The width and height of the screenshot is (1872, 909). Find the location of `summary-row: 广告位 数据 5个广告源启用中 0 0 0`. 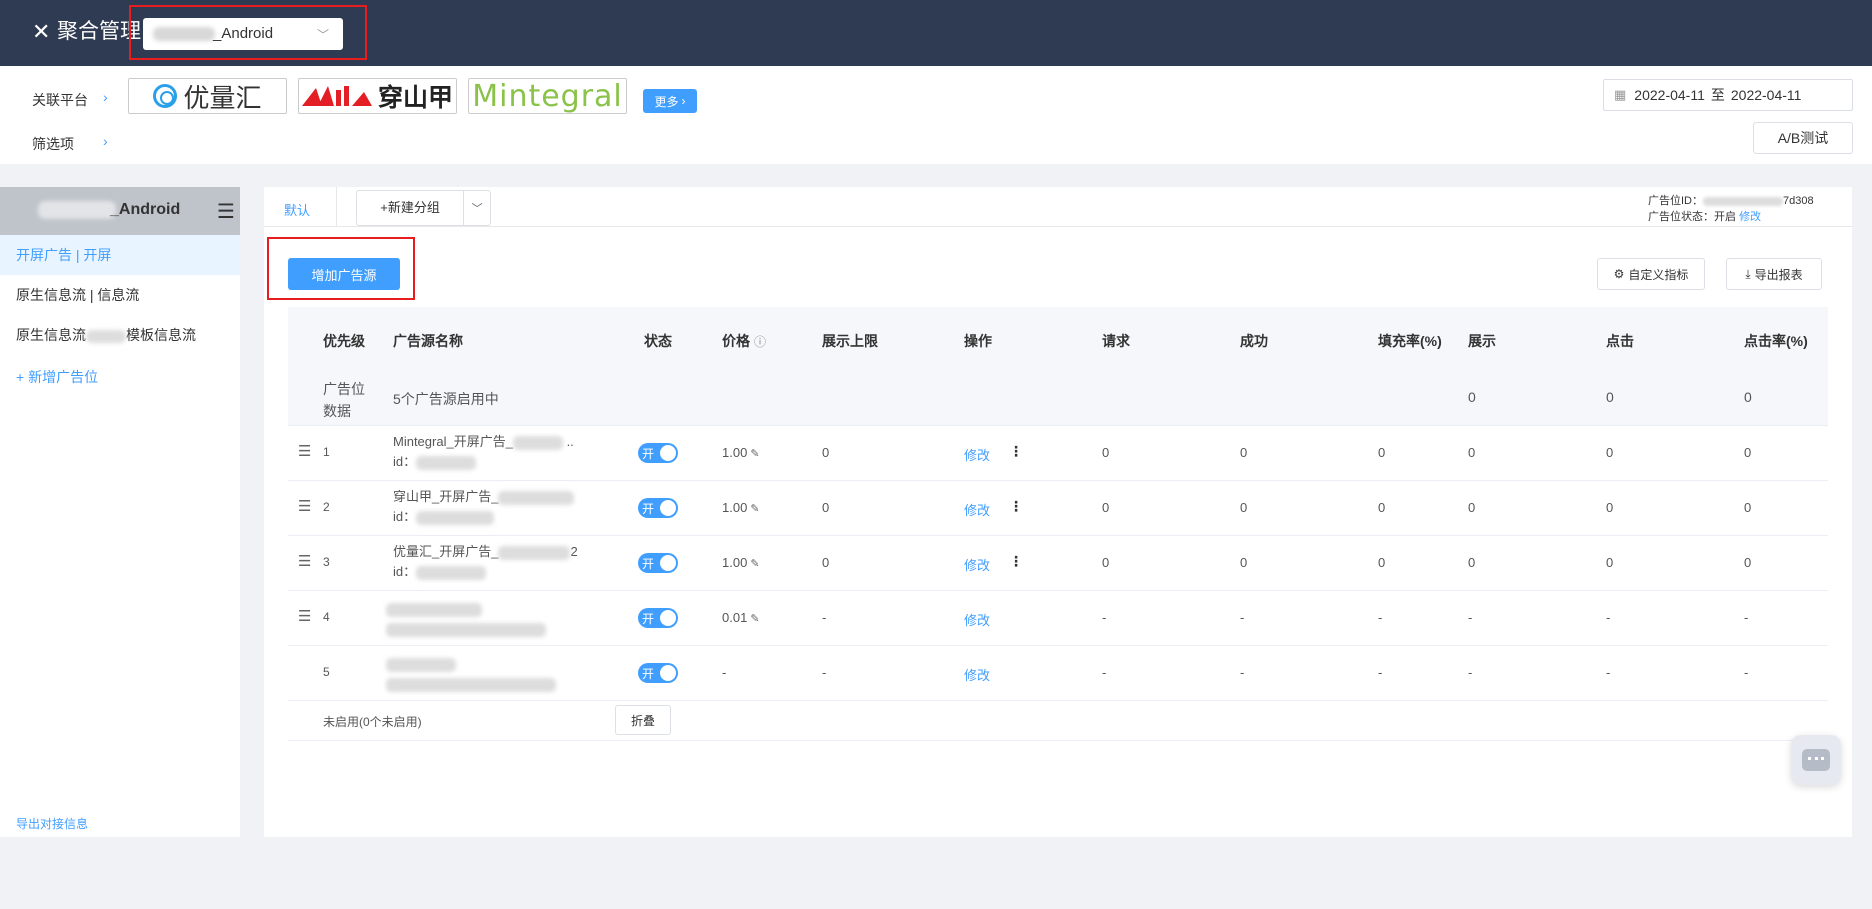

summary-row: 广告位 数据 5个广告源启用中 0 0 0 is located at coordinates (1058, 398).